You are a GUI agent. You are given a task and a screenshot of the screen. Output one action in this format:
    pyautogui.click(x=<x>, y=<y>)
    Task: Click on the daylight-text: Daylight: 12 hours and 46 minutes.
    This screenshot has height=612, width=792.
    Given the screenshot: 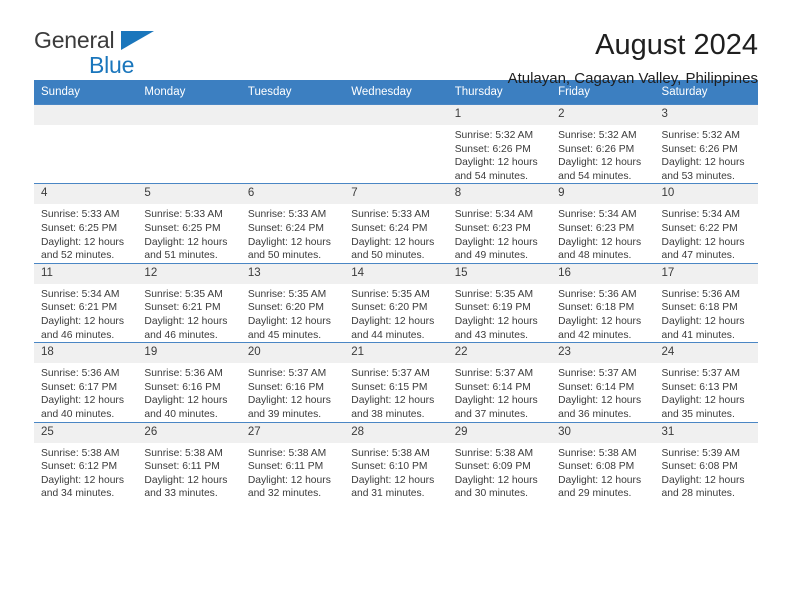 What is the action you would take?
    pyautogui.click(x=186, y=328)
    